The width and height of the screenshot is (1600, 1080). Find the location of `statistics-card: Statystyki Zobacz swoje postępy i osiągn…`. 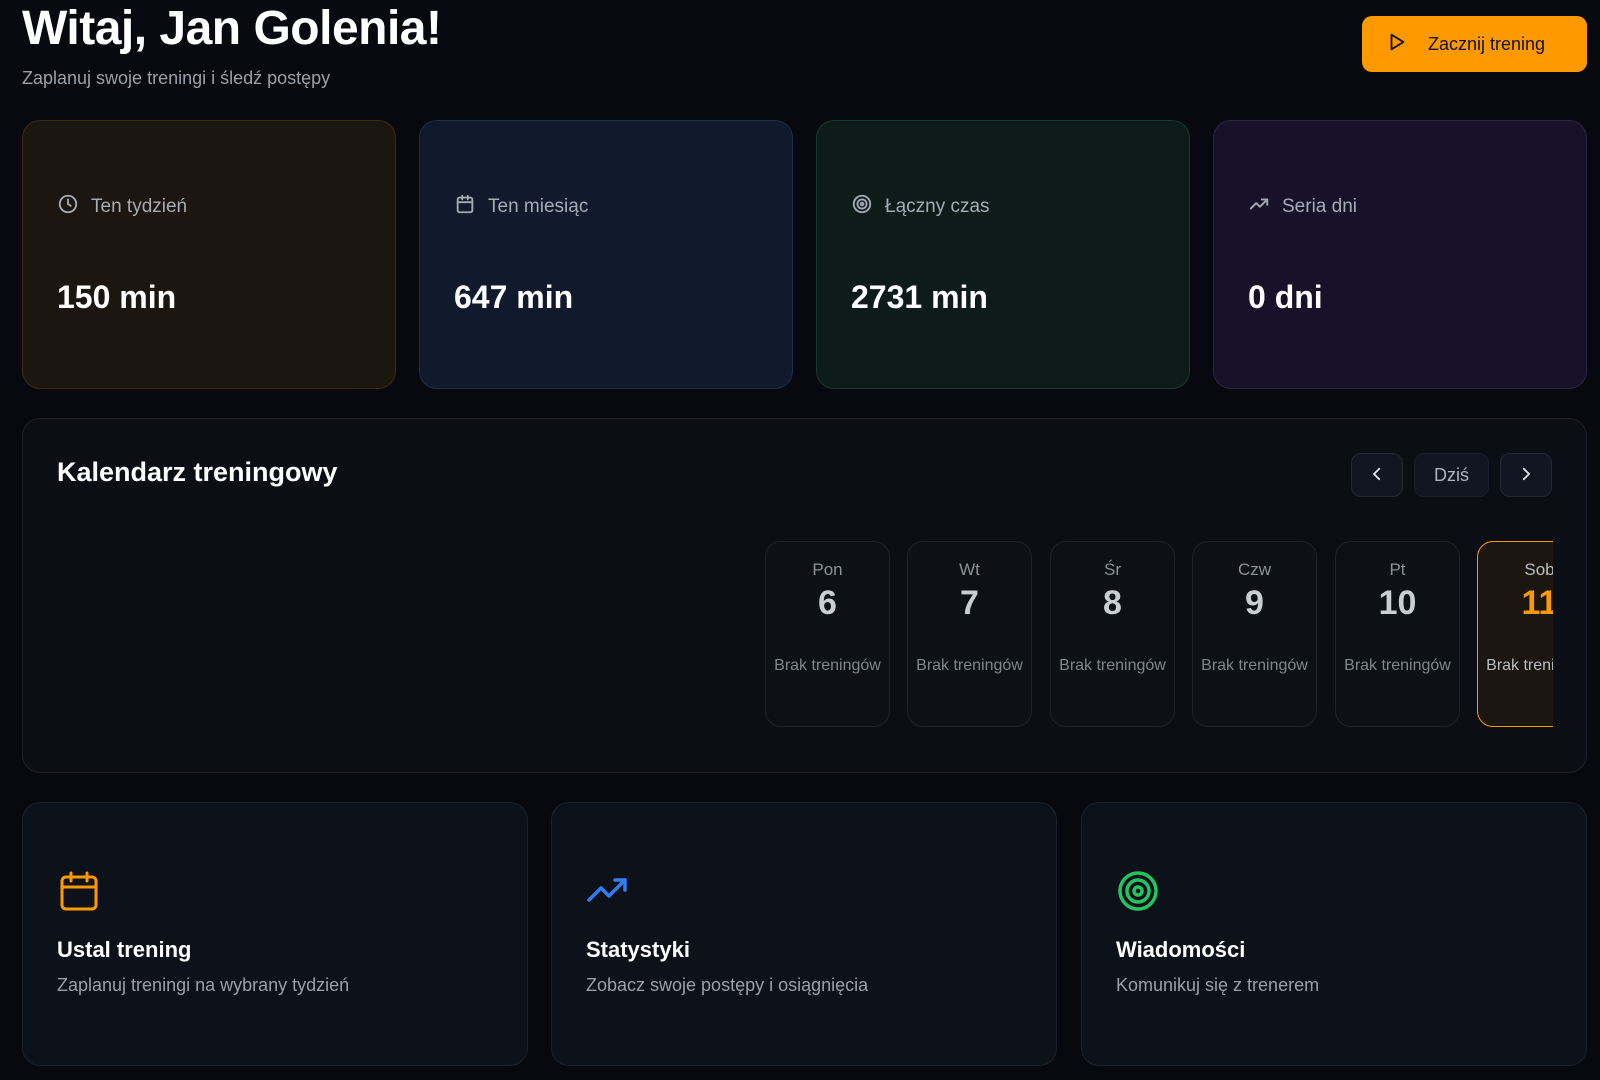

statistics-card: Statystyki Zobacz swoje postępy i osiągn… is located at coordinates (804, 934).